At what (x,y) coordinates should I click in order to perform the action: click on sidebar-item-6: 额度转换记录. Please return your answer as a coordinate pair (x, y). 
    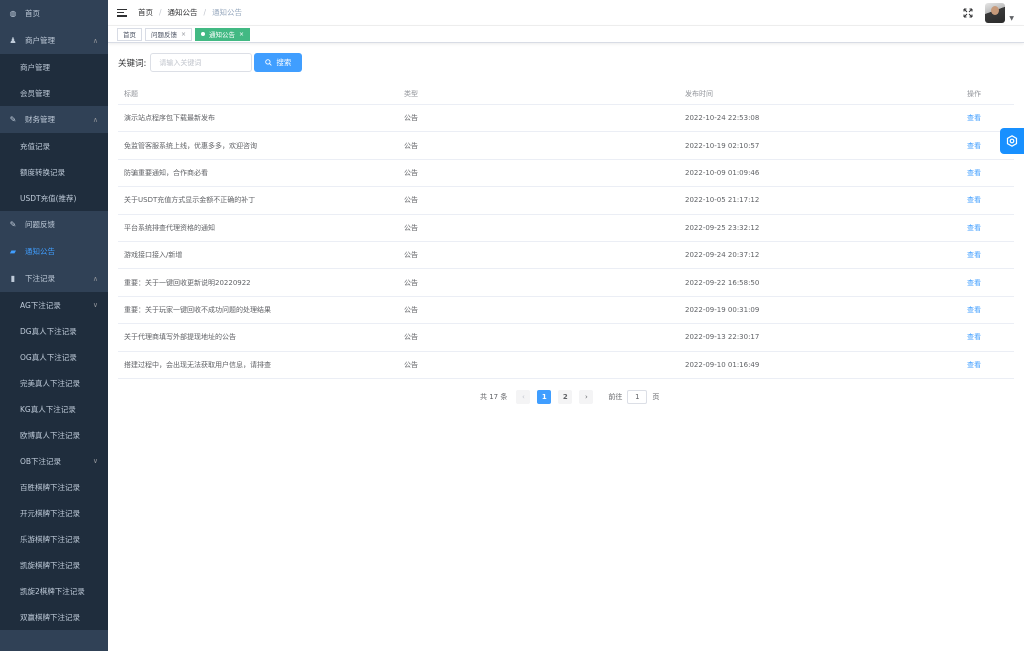
    Looking at the image, I should click on (54, 172).